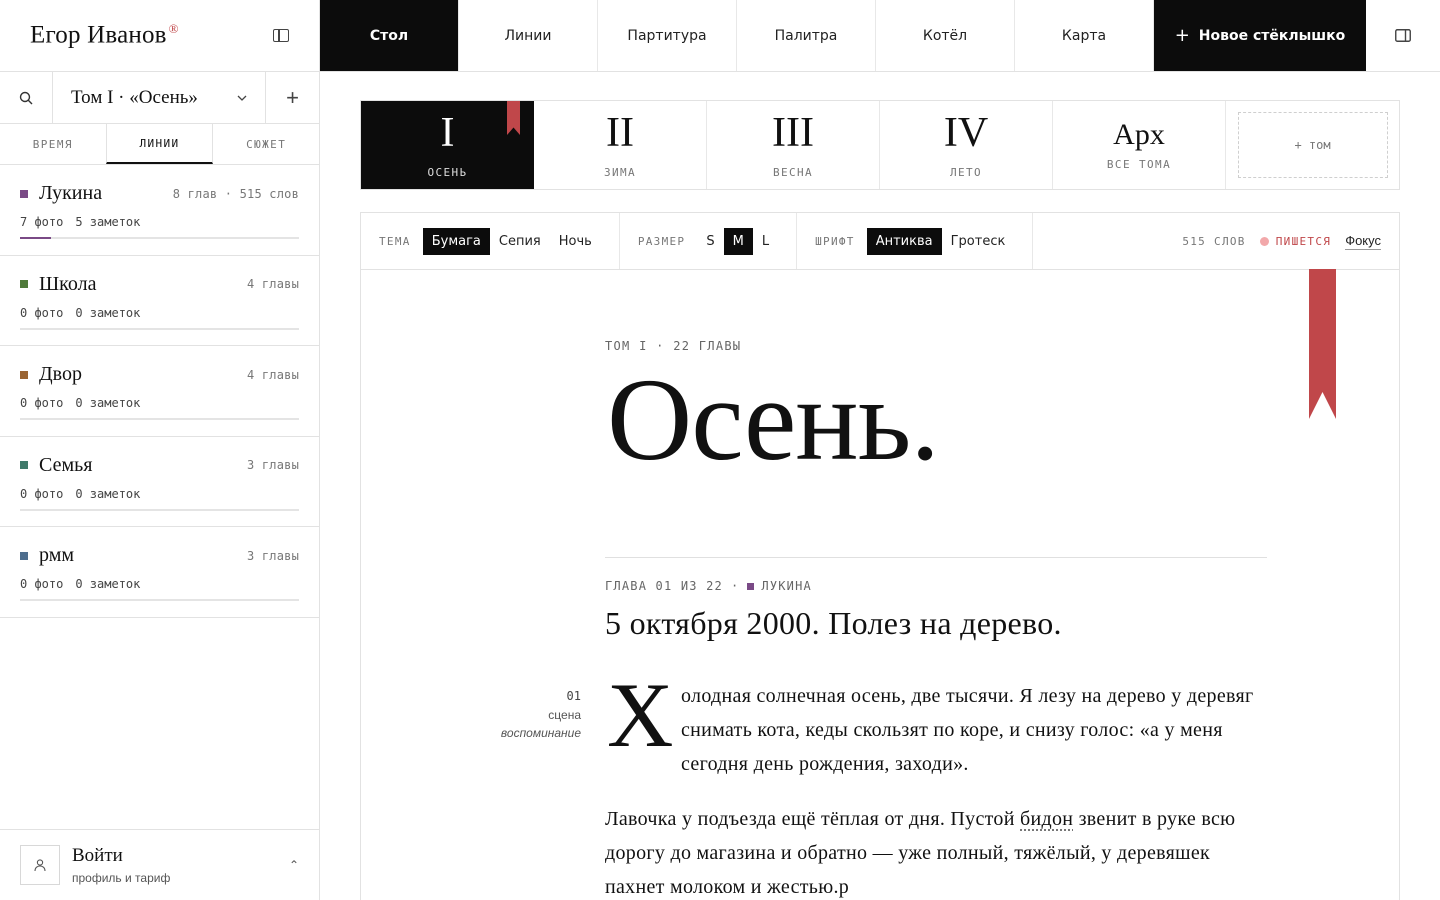 The image size is (1440, 900). I want to click on volume-caption: ВСЕ ТОМА, so click(1139, 164).